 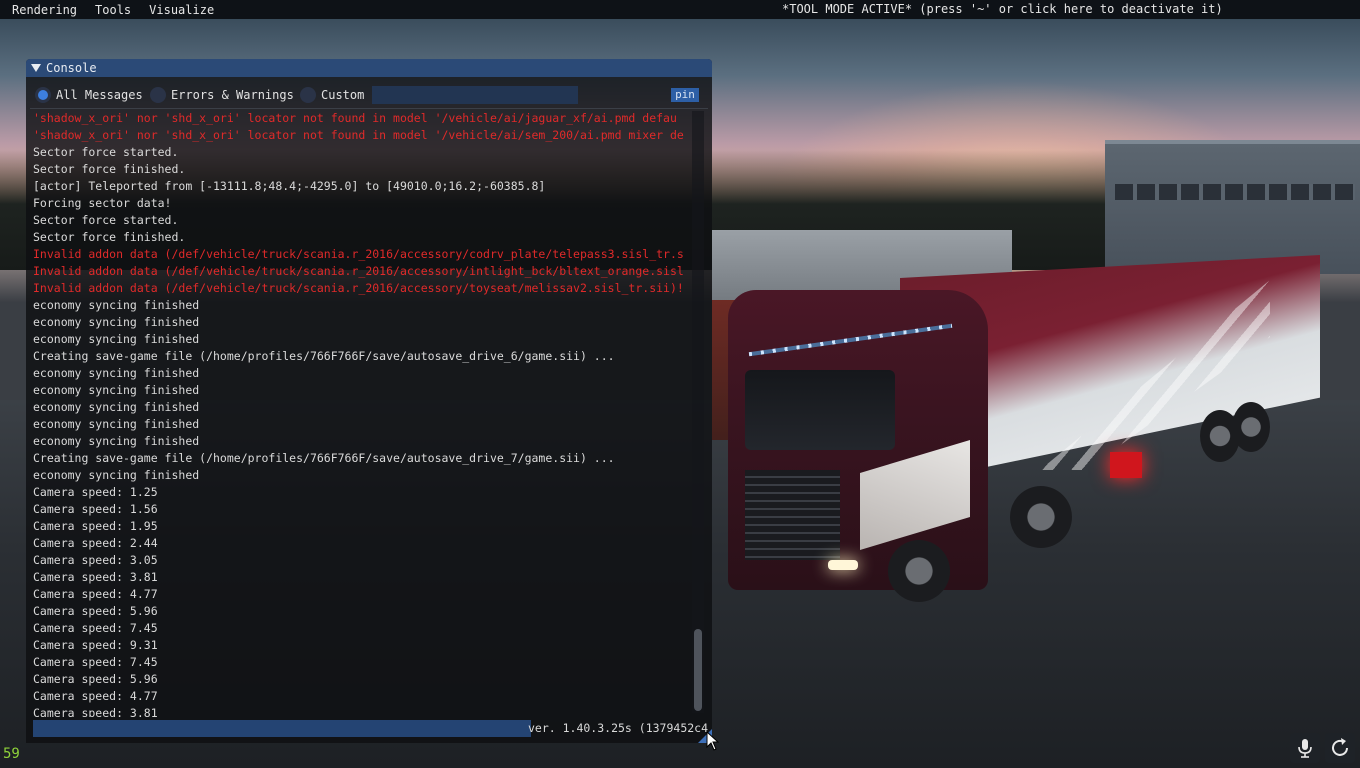 I want to click on warehouse-building, so click(x=1232, y=207).